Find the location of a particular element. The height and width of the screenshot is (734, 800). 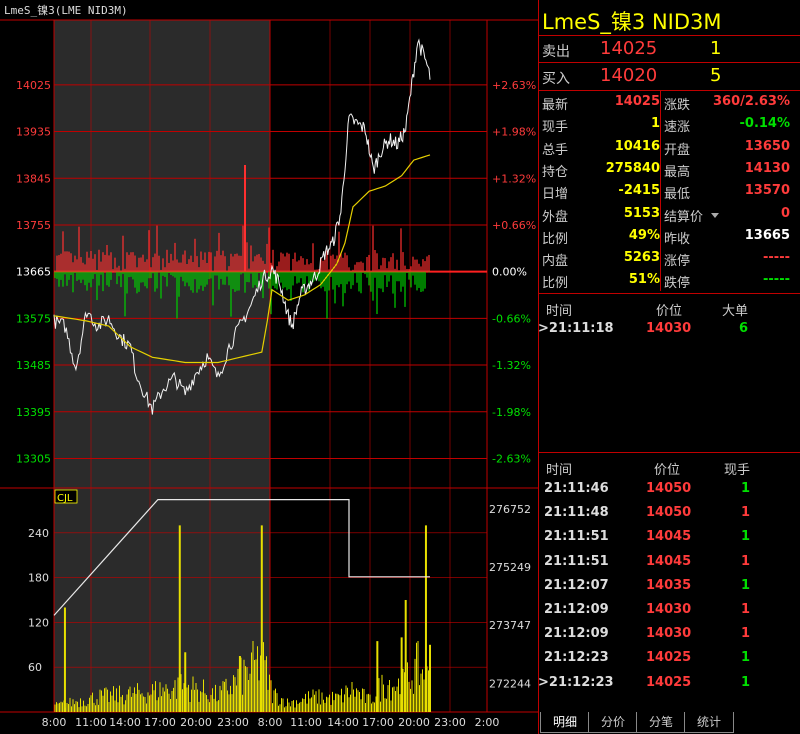

big-order-size: 6 is located at coordinates (743, 328).